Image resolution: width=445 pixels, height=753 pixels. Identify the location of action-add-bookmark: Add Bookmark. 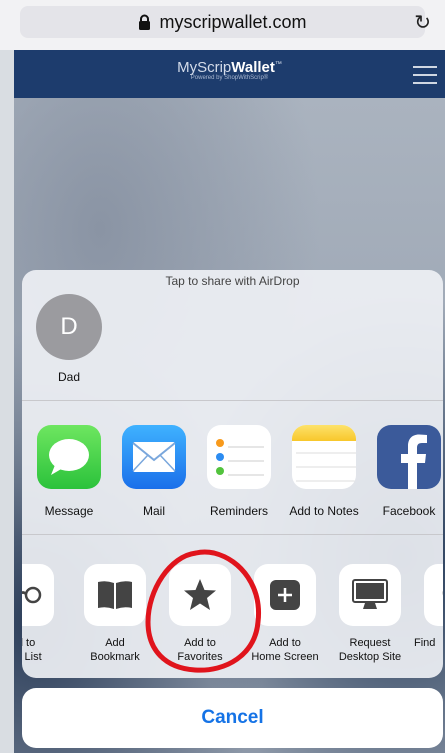
(115, 614).